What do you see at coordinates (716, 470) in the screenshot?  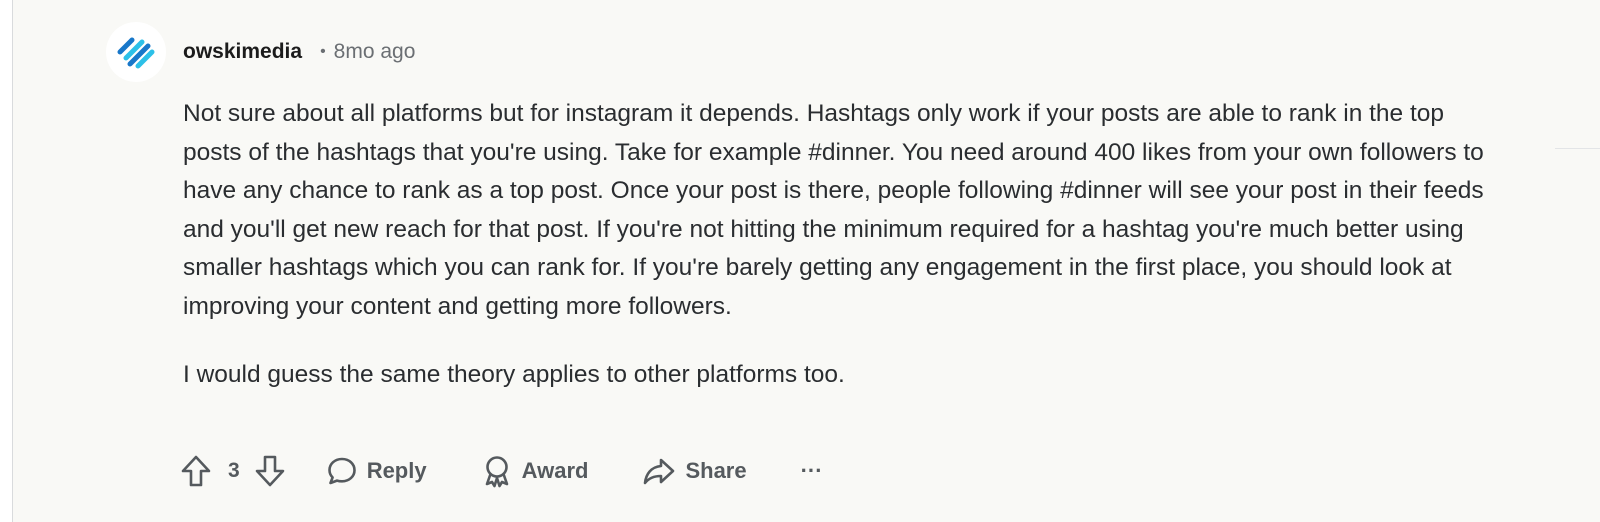 I see `share-label: Share` at bounding box center [716, 470].